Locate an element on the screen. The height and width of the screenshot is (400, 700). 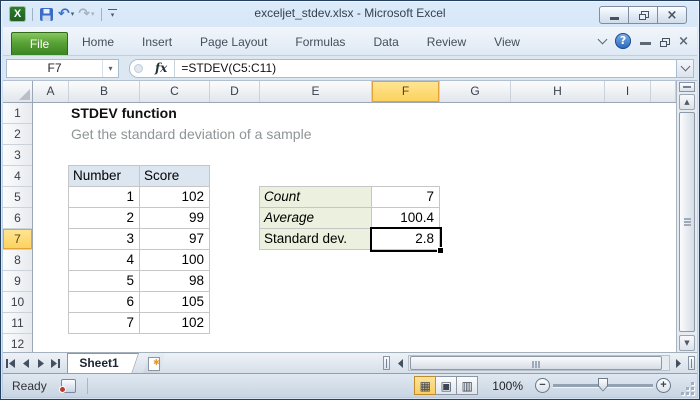
split-handle is located at coordinates (687, 87).